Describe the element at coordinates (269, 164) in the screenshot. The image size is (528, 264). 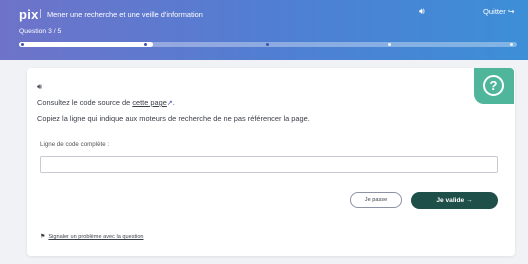
I see `code-line-input` at that location.